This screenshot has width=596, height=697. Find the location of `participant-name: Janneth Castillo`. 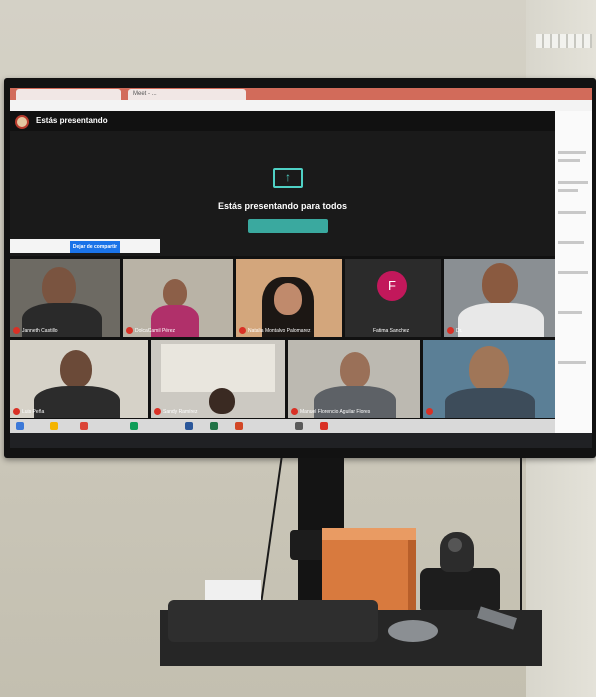

participant-name: Janneth Castillo is located at coordinates (40, 331).